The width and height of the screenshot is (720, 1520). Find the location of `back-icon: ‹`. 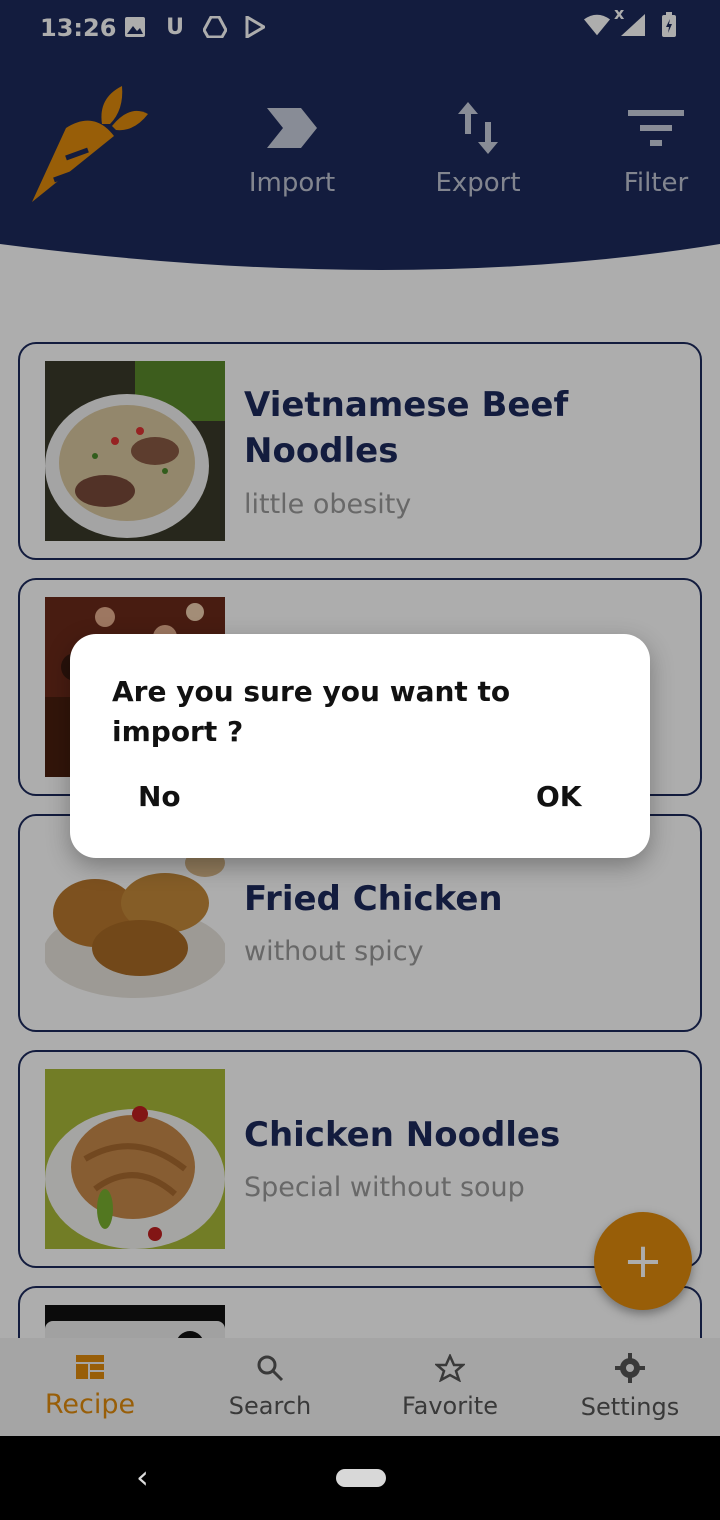

back-icon: ‹ is located at coordinates (142, 1477).